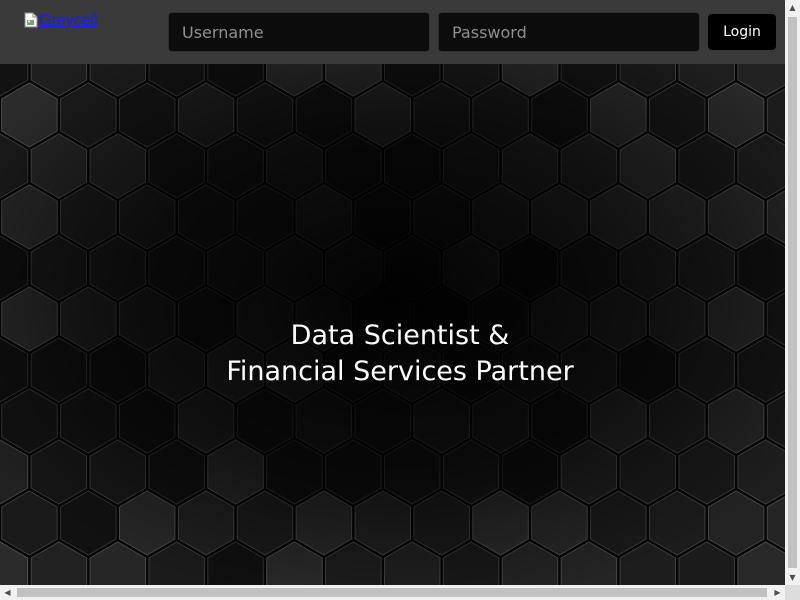 The height and width of the screenshot is (600, 800). I want to click on top-navbar: Greycell Login, so click(392, 32).